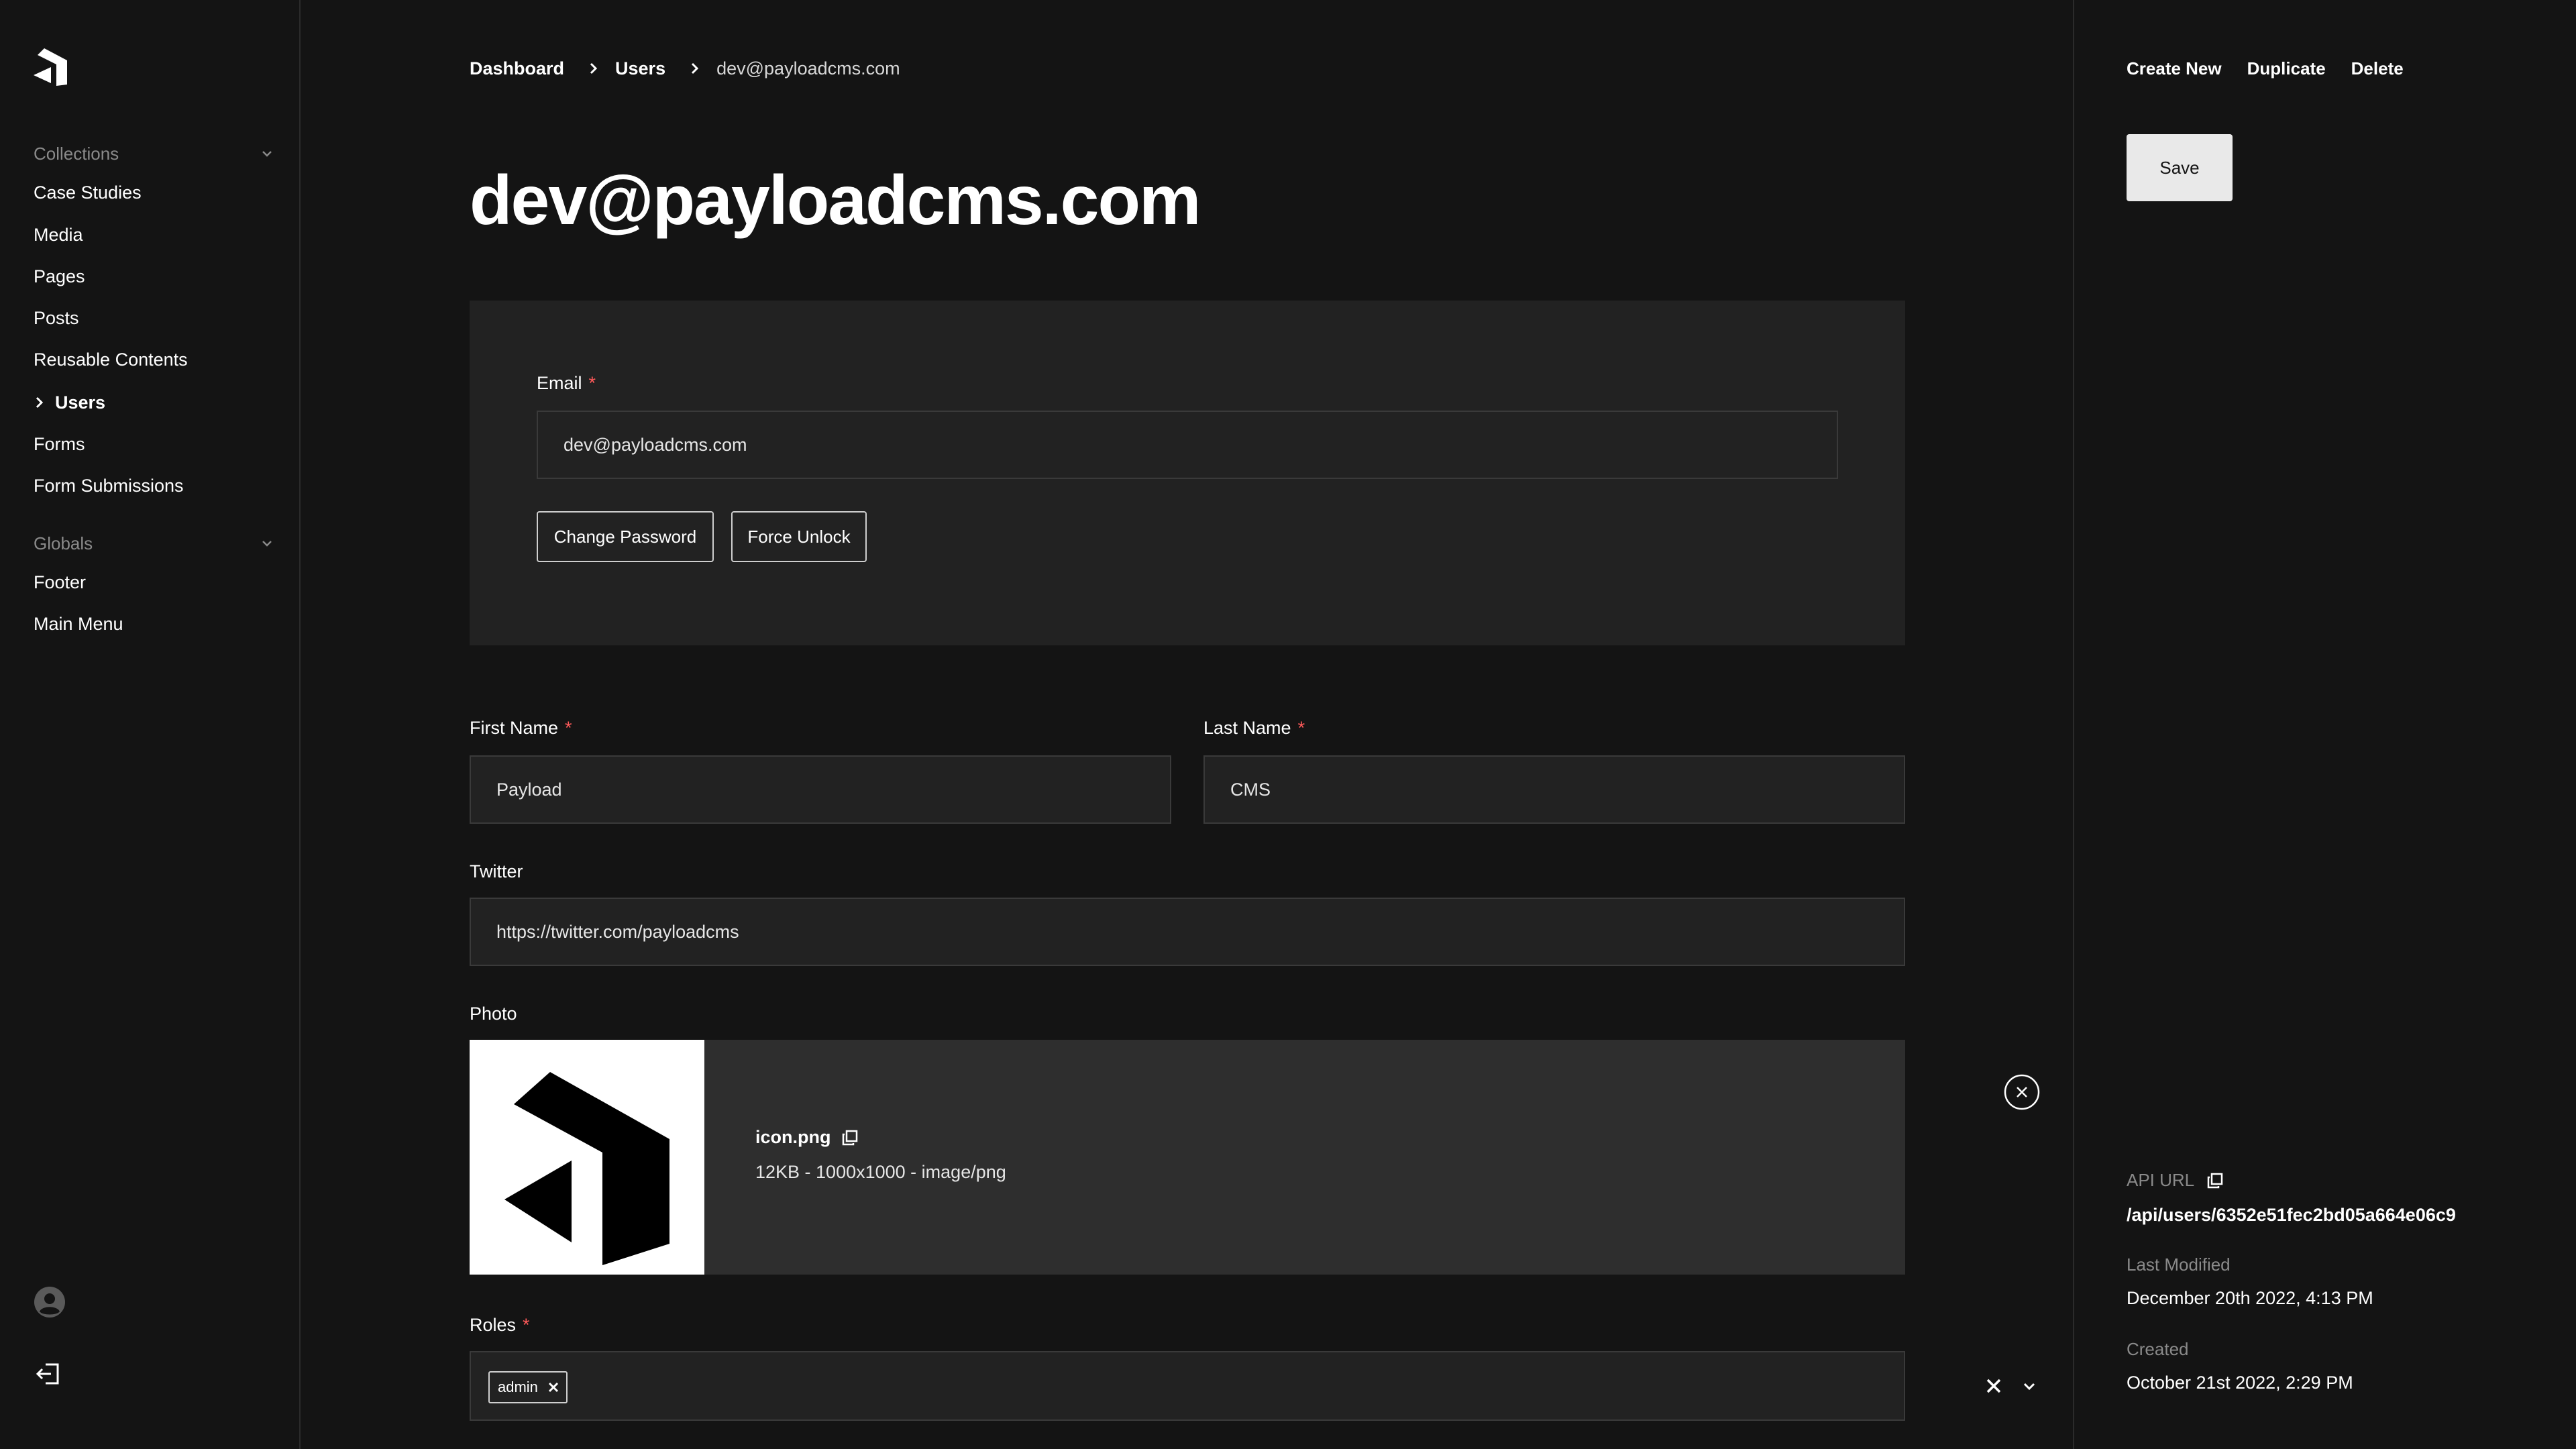 Image resolution: width=2576 pixels, height=1449 pixels. I want to click on collections-title: Collections, so click(76, 153).